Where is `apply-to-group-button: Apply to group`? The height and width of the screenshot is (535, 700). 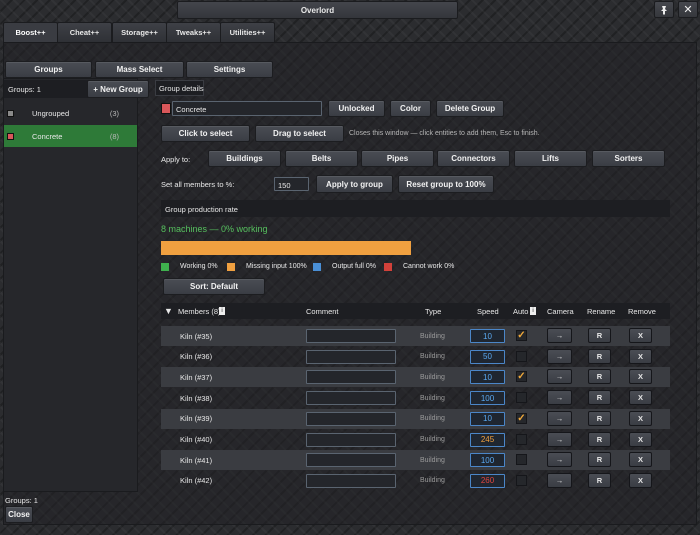 apply-to-group-button: Apply to group is located at coordinates (354, 184).